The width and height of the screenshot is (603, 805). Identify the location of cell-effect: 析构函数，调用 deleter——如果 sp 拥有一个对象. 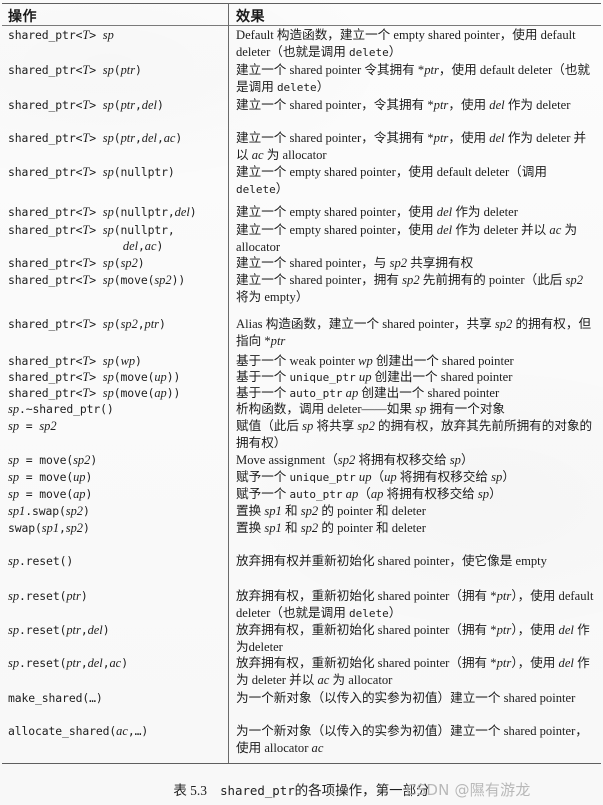
(371, 409).